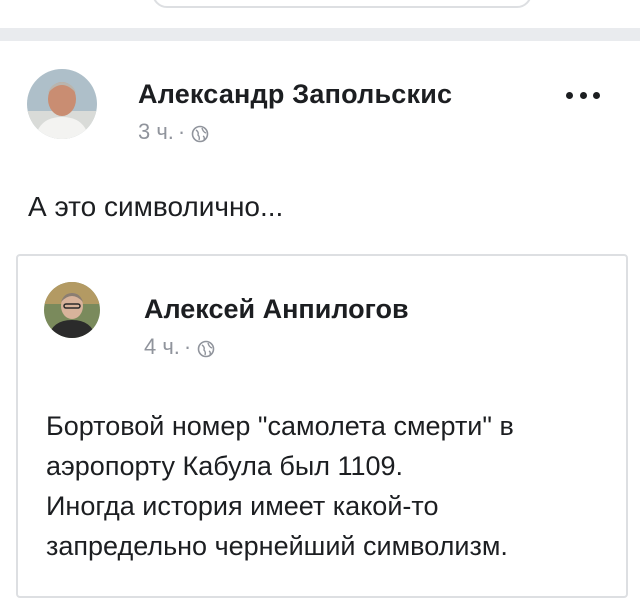  What do you see at coordinates (583, 95) in the screenshot?
I see `more-options-icon` at bounding box center [583, 95].